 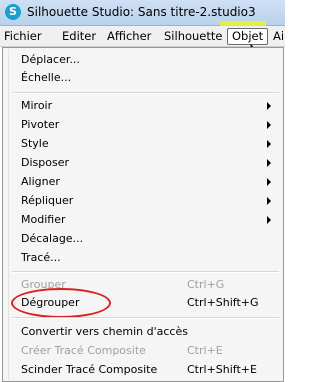 What do you see at coordinates (205, 350) in the screenshot?
I see `menu-item-shortcut: Ctrl+E` at bounding box center [205, 350].